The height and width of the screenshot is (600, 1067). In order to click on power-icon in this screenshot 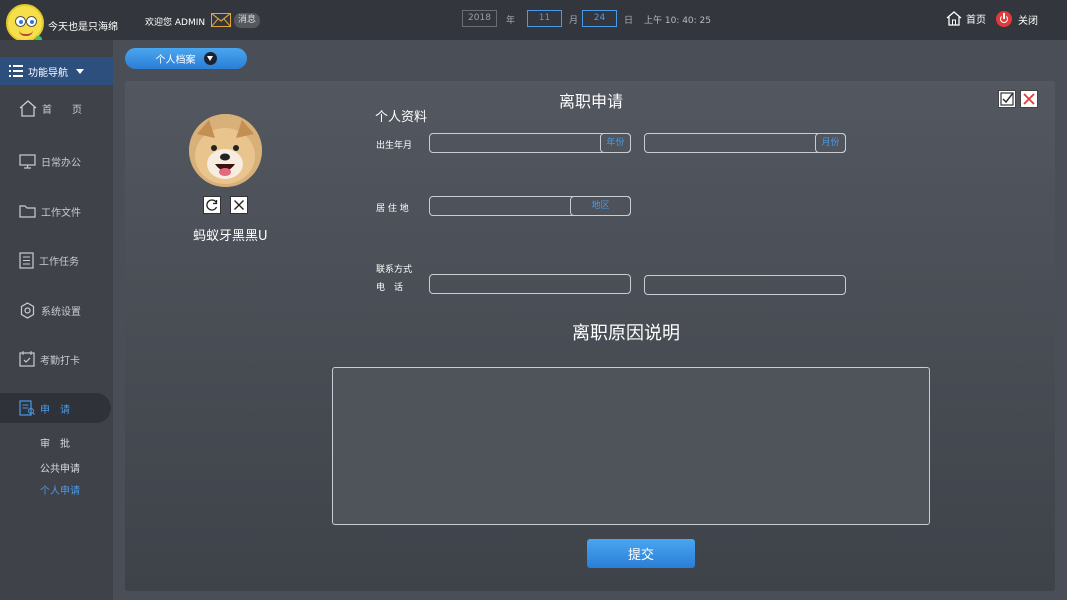, I will do `click(1004, 19)`.